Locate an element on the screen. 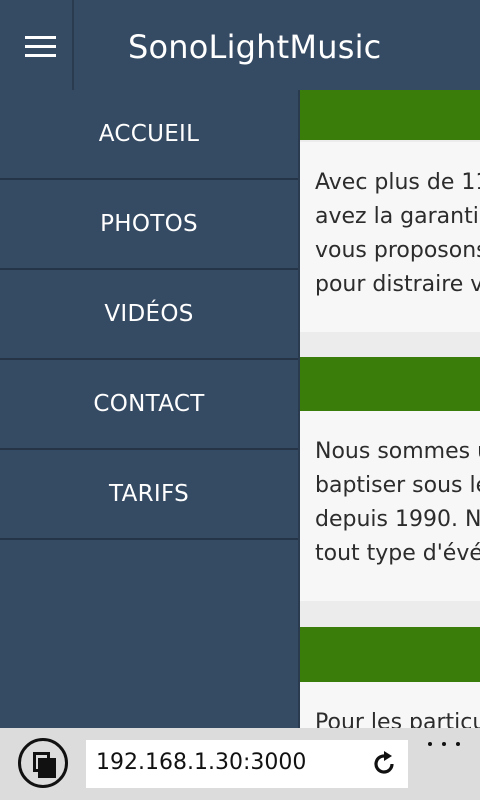 This screenshot has width=480, height=800. address-bar: 192.168.1.30:3000 is located at coordinates (247, 764).